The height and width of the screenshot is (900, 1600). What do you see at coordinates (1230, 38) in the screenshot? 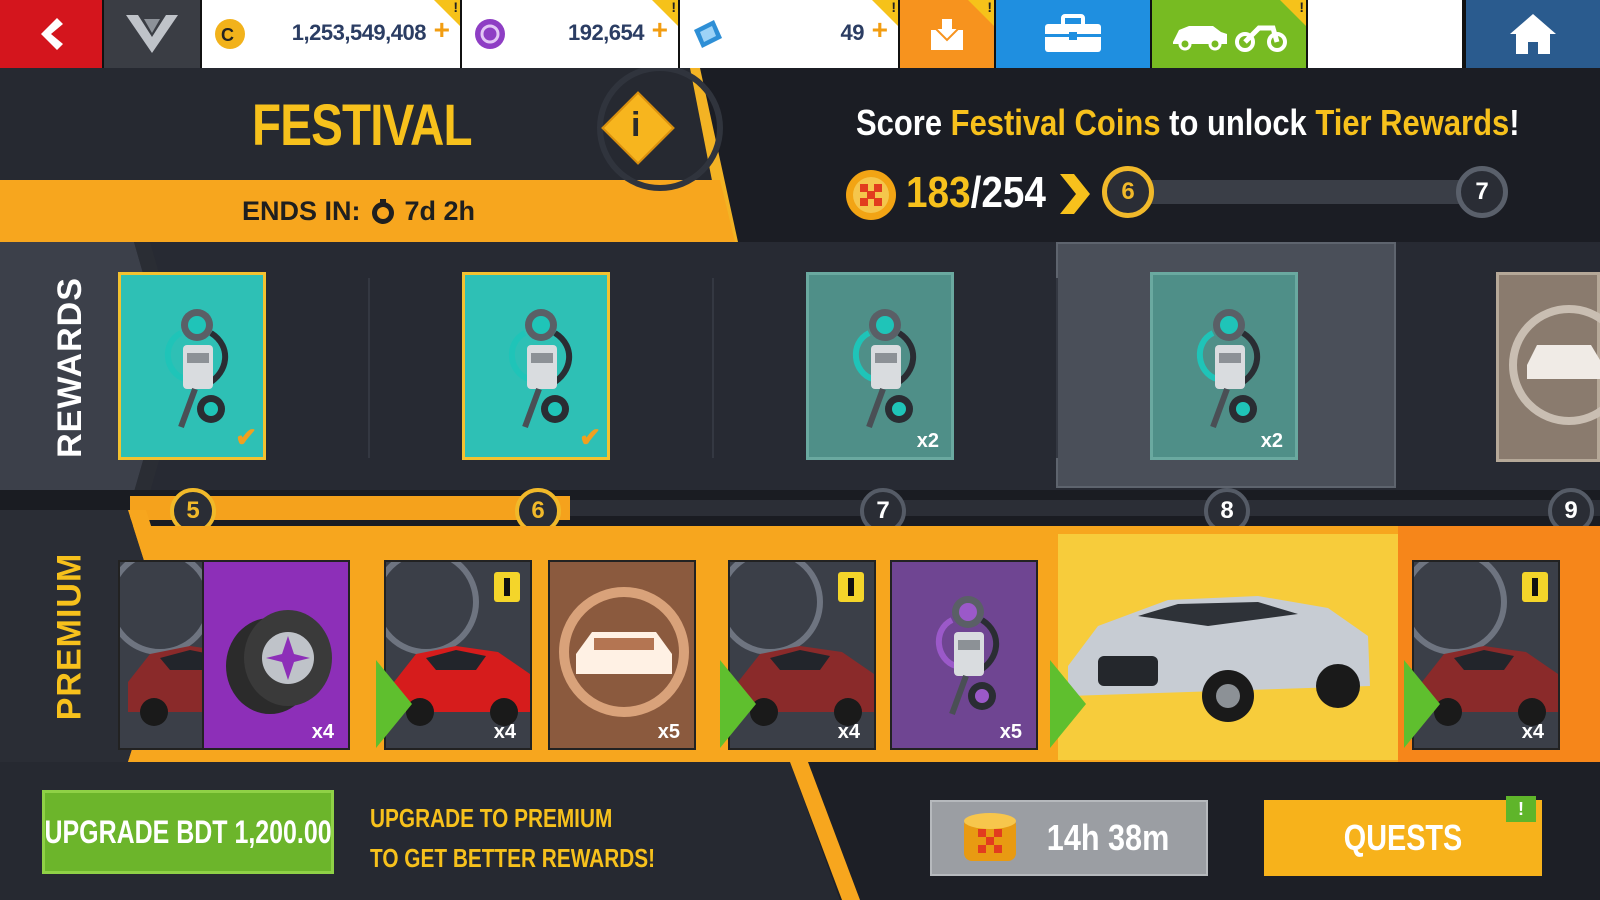
I see `garage-icon` at bounding box center [1230, 38].